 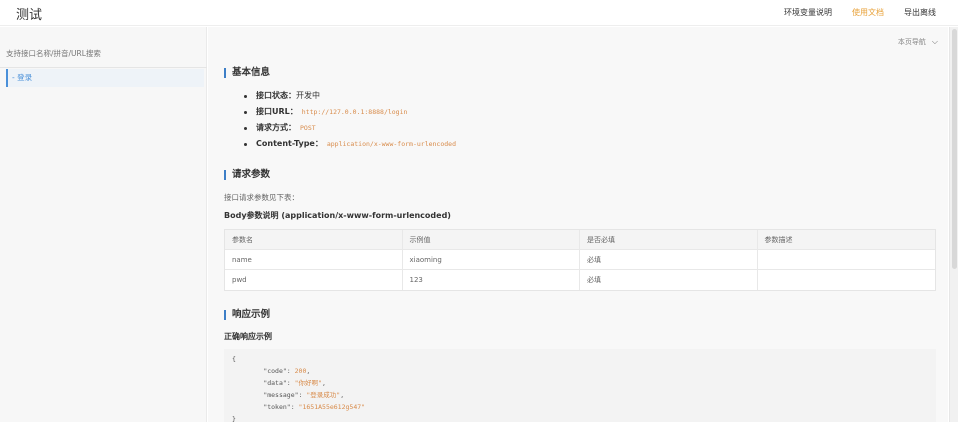 I want to click on list-item: 请求方式： POST, so click(x=350, y=128).